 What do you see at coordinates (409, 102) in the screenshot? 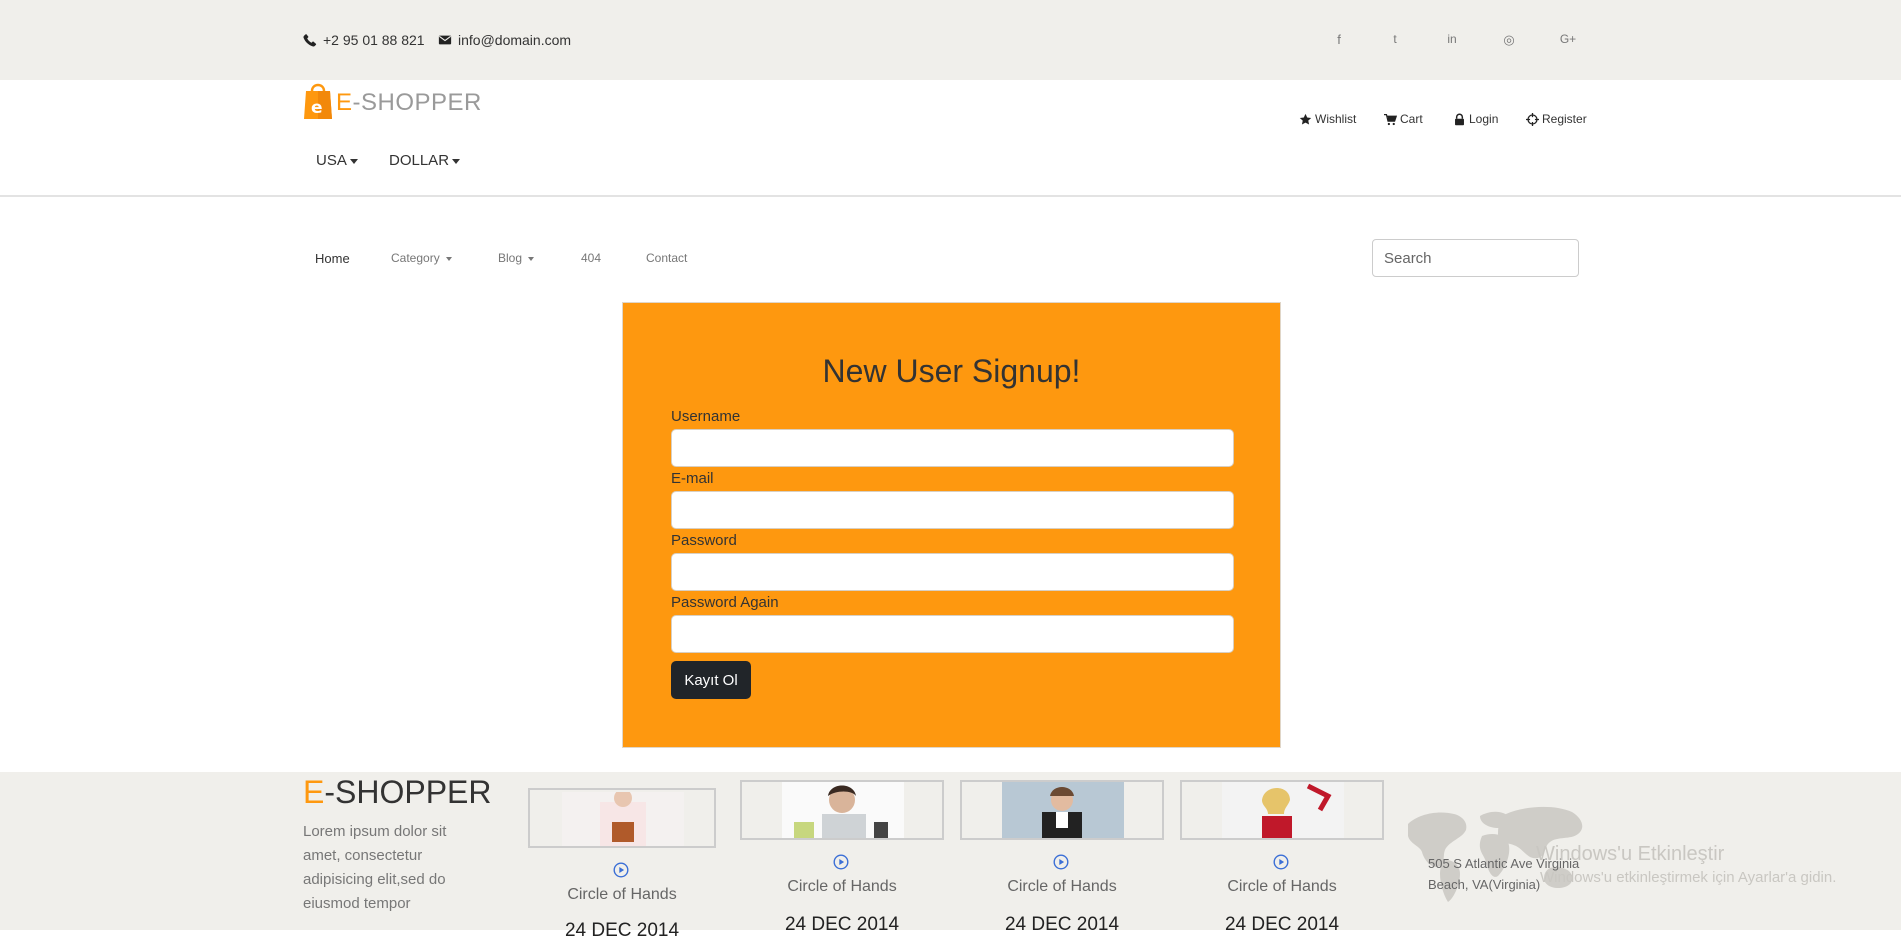
I see `logo-text: E-SHOPPER` at bounding box center [409, 102].